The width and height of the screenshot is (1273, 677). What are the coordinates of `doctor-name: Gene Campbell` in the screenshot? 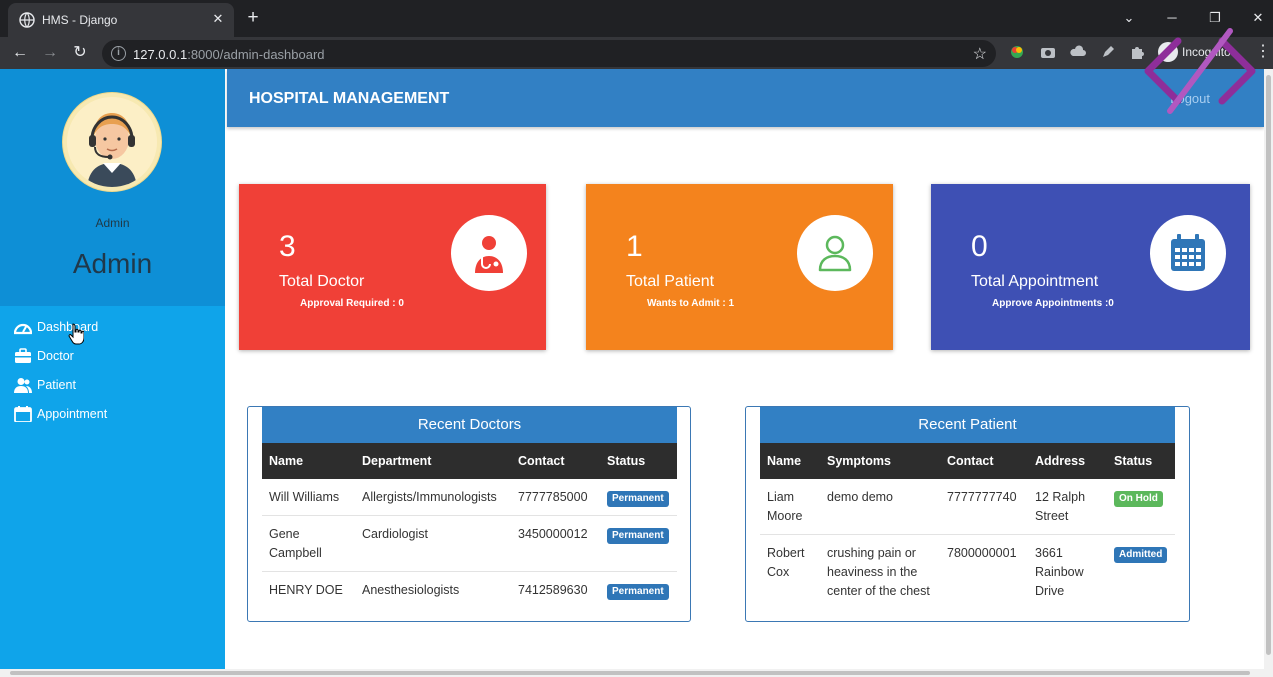 It's located at (308, 543).